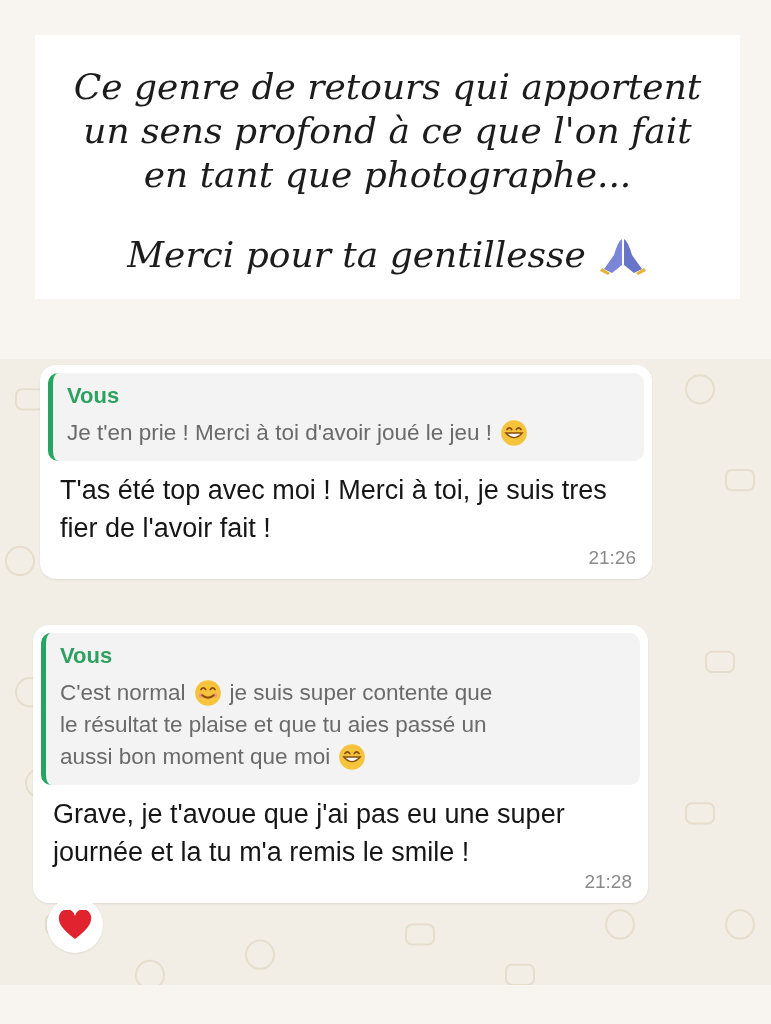  Describe the element at coordinates (346, 417) in the screenshot. I see `quoted-reply: Vous Je t'en prie ! Merci à toi d'avoir joué le jeu !` at that location.